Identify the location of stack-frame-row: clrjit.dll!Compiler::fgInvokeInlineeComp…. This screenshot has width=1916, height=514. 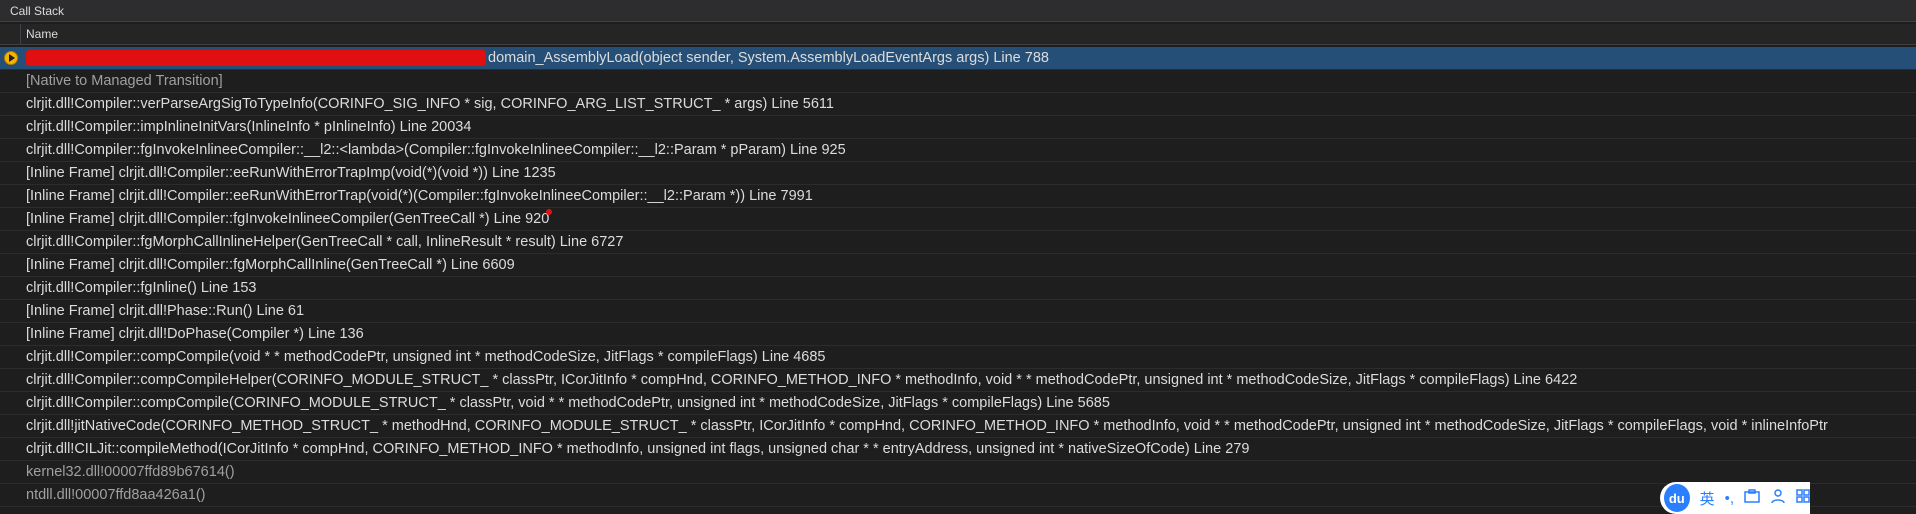
(958, 150).